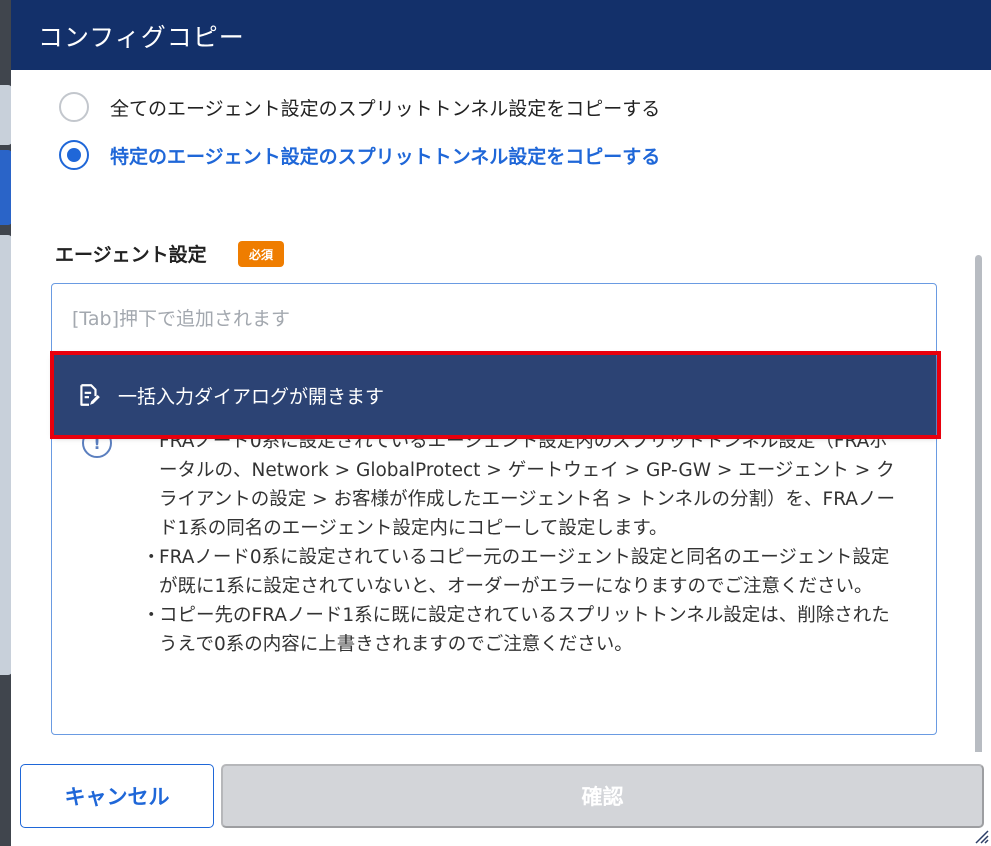 The image size is (991, 846). I want to click on document-edit-icon, so click(90, 395).